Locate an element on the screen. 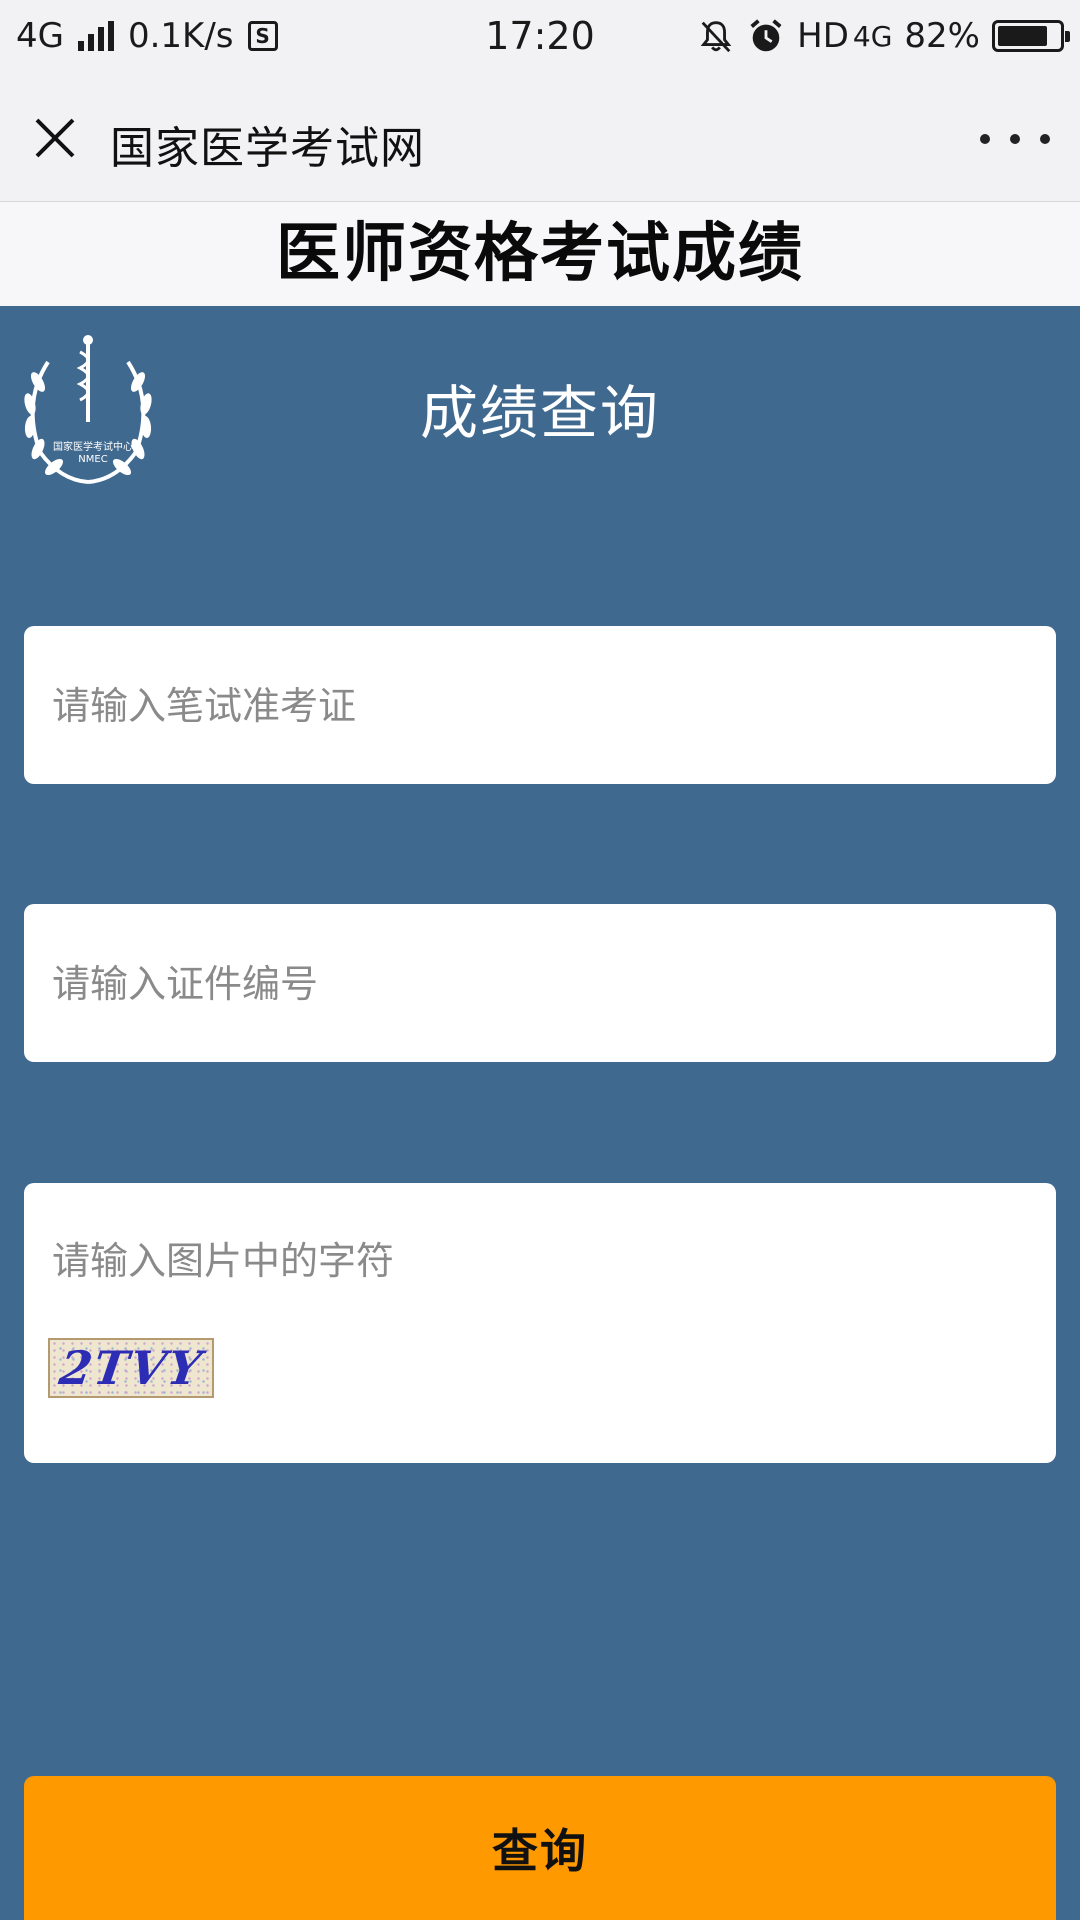  nav-bar: 国家医学考试网 is located at coordinates (540, 139).